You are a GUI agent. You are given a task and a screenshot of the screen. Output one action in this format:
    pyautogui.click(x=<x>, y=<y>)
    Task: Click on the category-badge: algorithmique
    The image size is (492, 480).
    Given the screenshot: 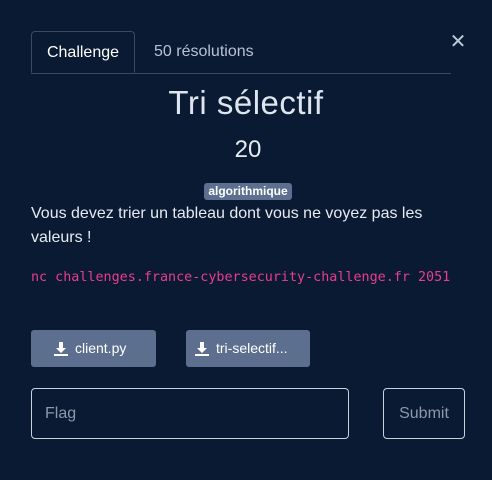 What is the action you would take?
    pyautogui.click(x=248, y=191)
    